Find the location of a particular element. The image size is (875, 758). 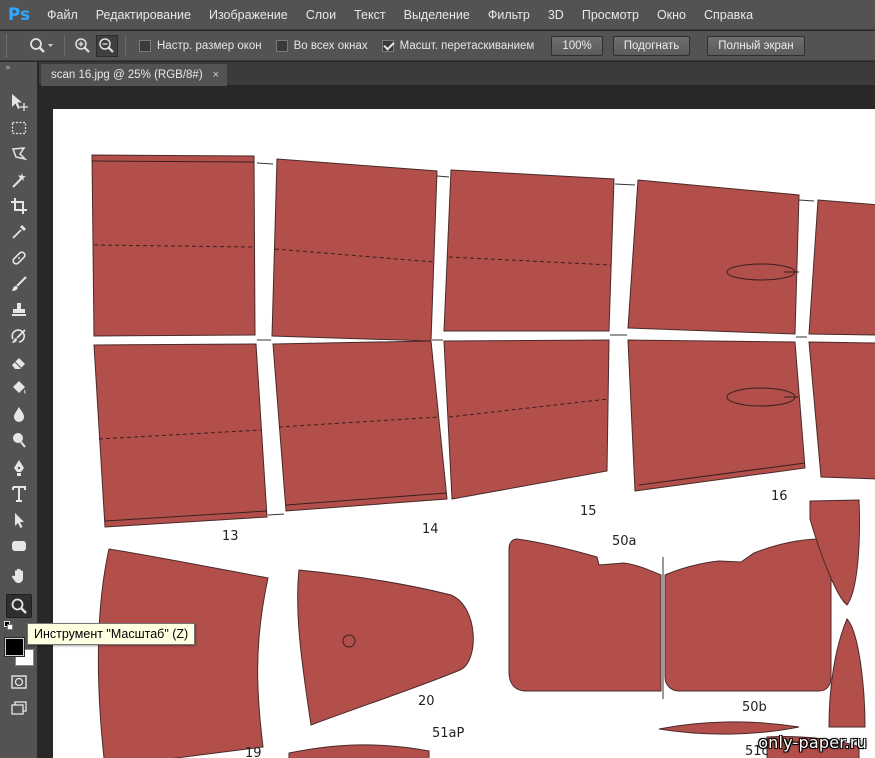

scrubby-zoom-checkbox: Масшт. перетаскиванием is located at coordinates (458, 45).